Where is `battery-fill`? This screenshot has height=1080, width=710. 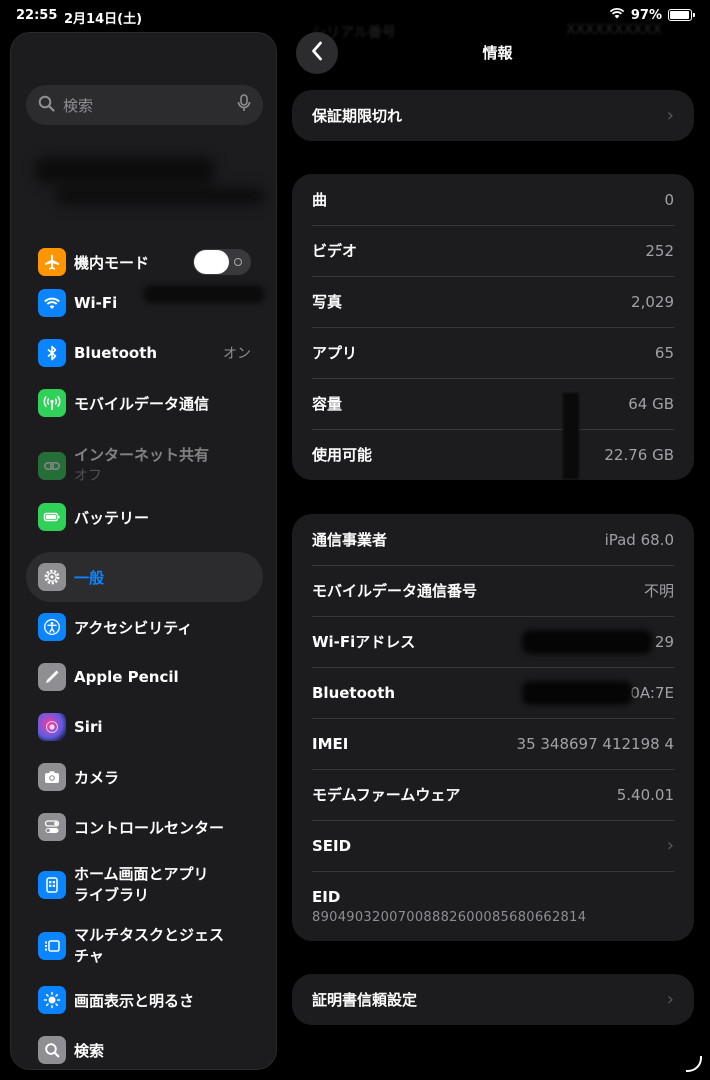
battery-fill is located at coordinates (680, 15).